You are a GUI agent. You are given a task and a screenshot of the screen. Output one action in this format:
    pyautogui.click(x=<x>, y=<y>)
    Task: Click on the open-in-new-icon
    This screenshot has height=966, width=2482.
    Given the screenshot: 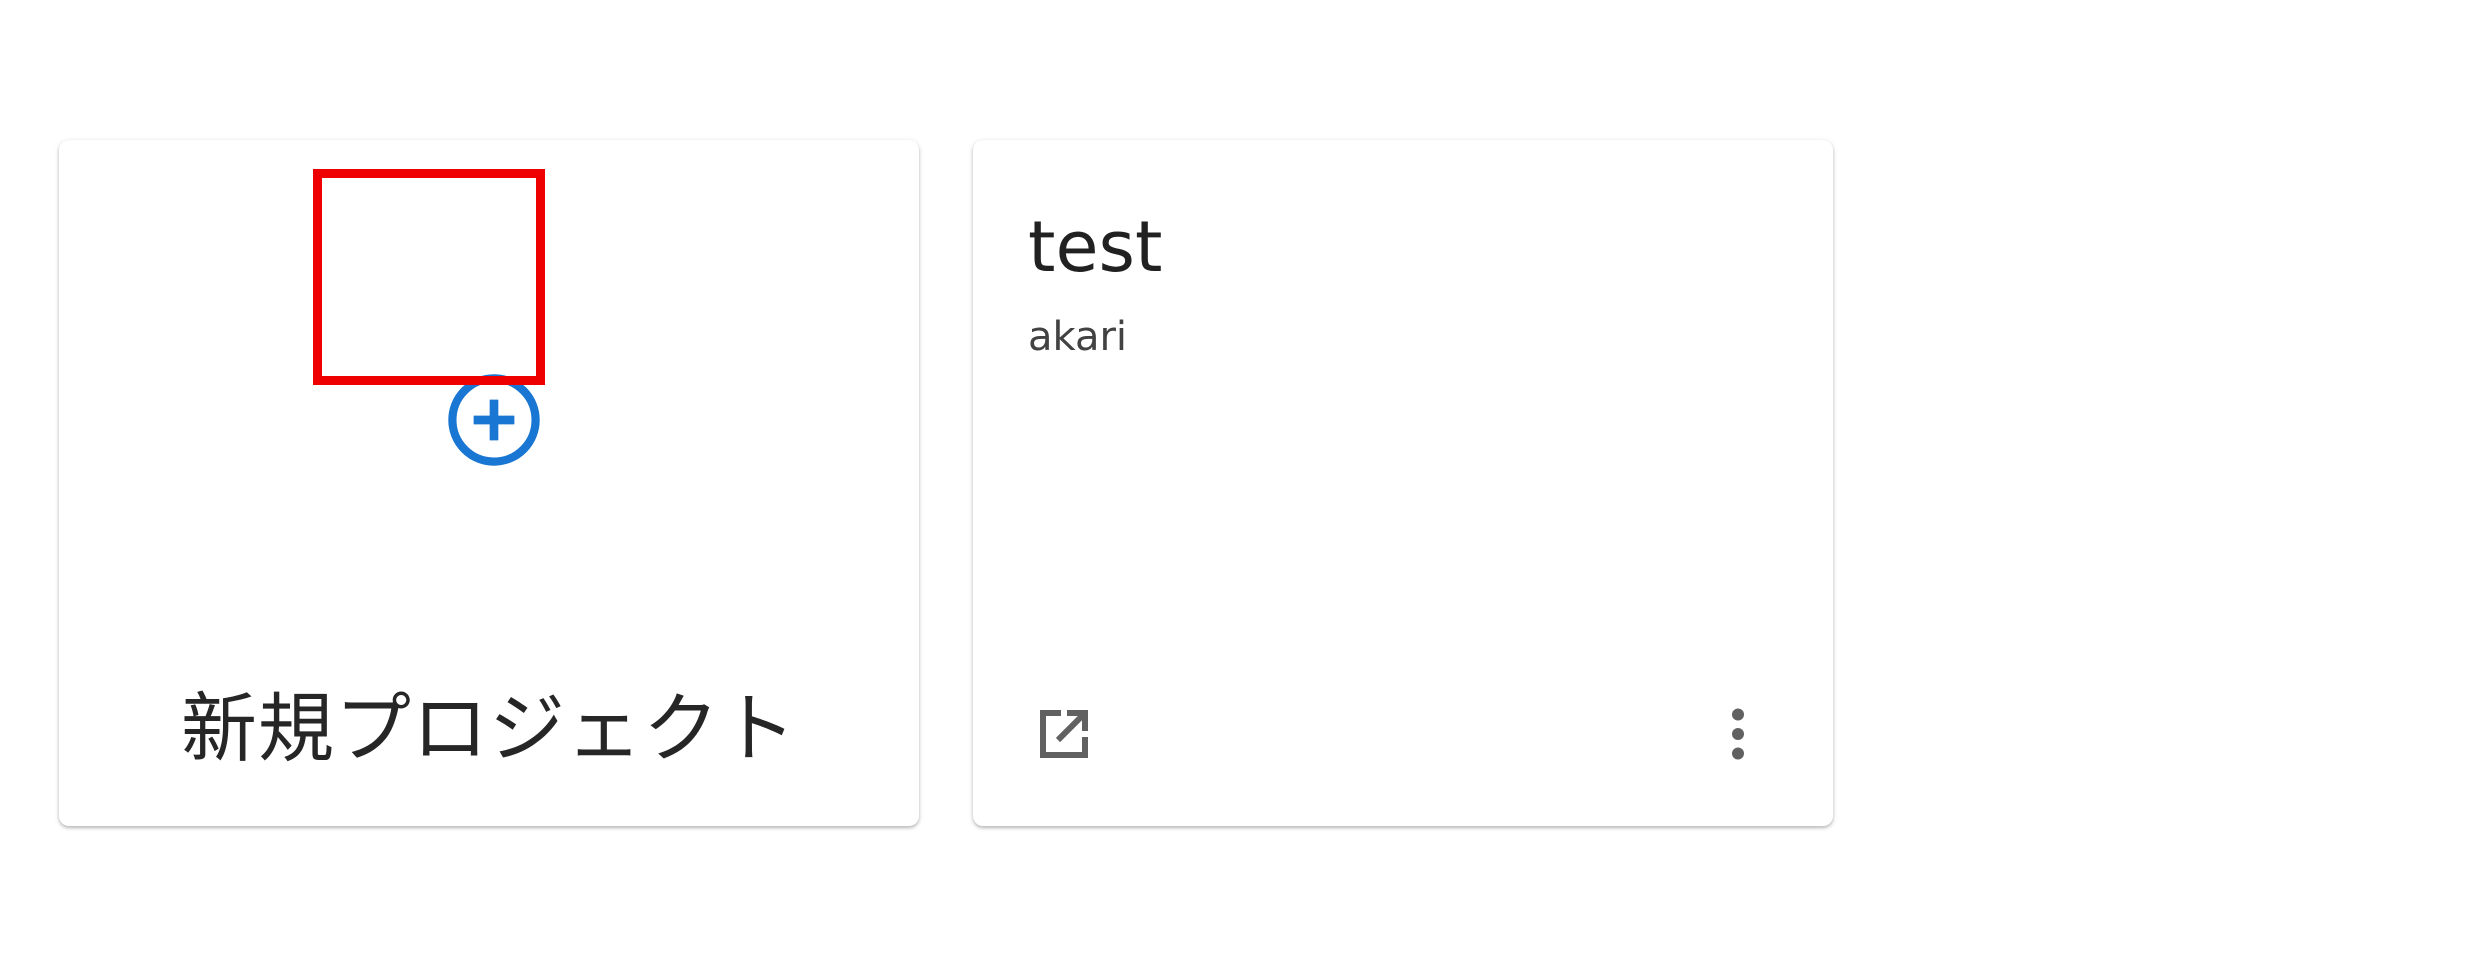 What is the action you would take?
    pyautogui.click(x=1064, y=734)
    